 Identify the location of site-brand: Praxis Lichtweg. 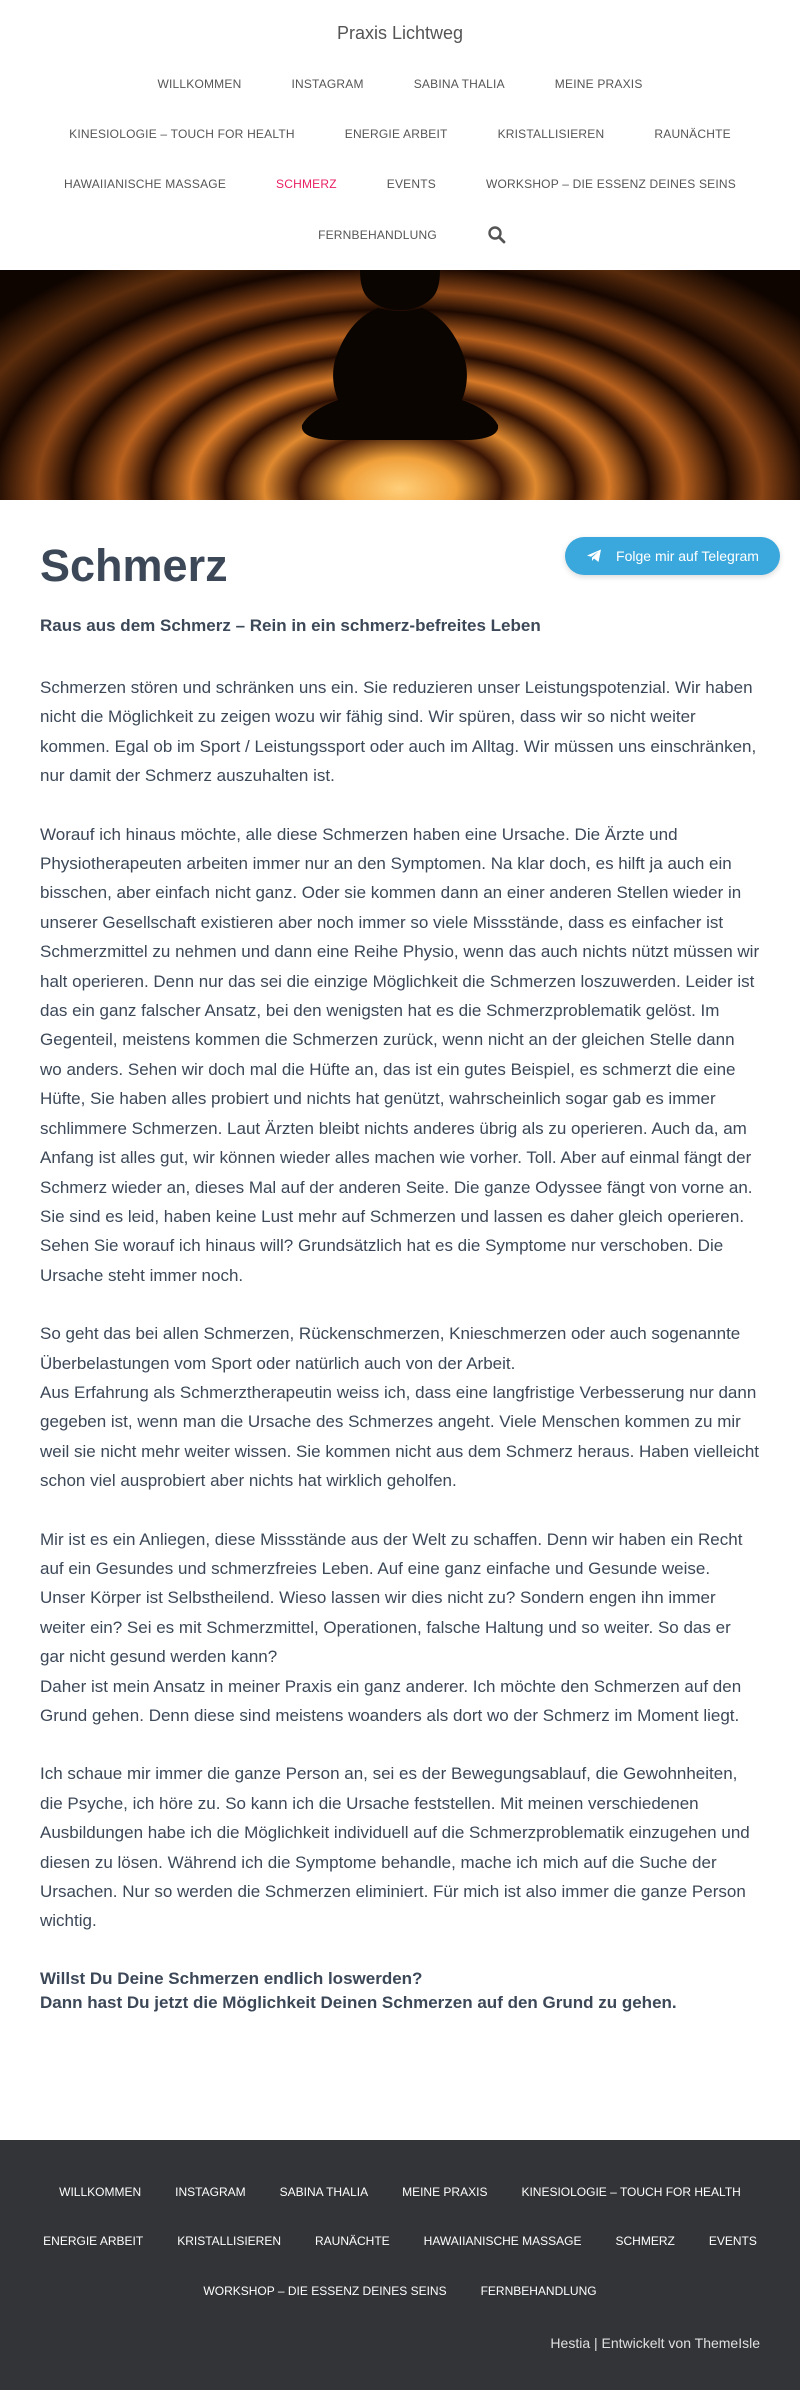
(400, 33).